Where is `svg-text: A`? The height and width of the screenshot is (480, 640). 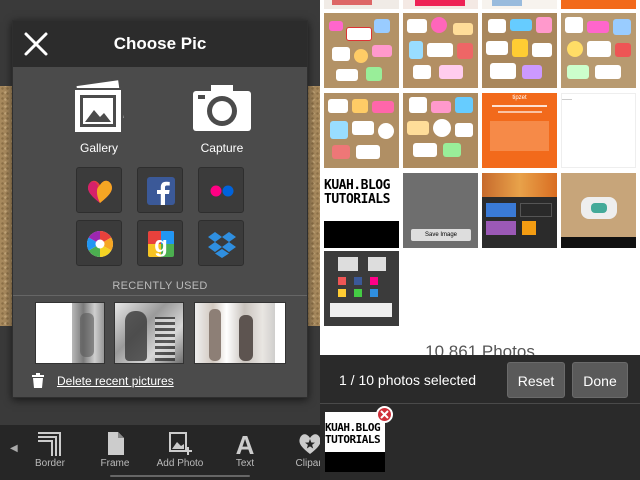
svg-text: A is located at coordinates (245, 443).